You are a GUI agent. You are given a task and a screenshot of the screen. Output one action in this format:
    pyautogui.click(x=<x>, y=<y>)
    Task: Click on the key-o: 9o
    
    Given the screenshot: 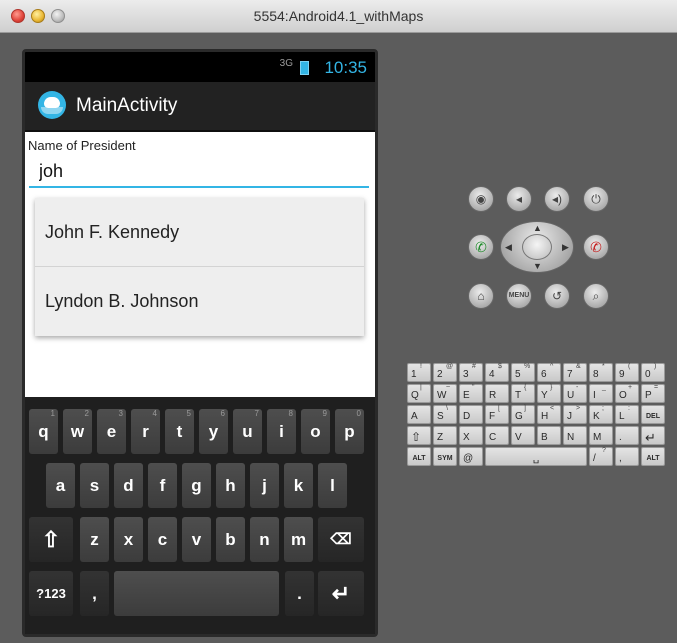 What is the action you would take?
    pyautogui.click(x=315, y=431)
    